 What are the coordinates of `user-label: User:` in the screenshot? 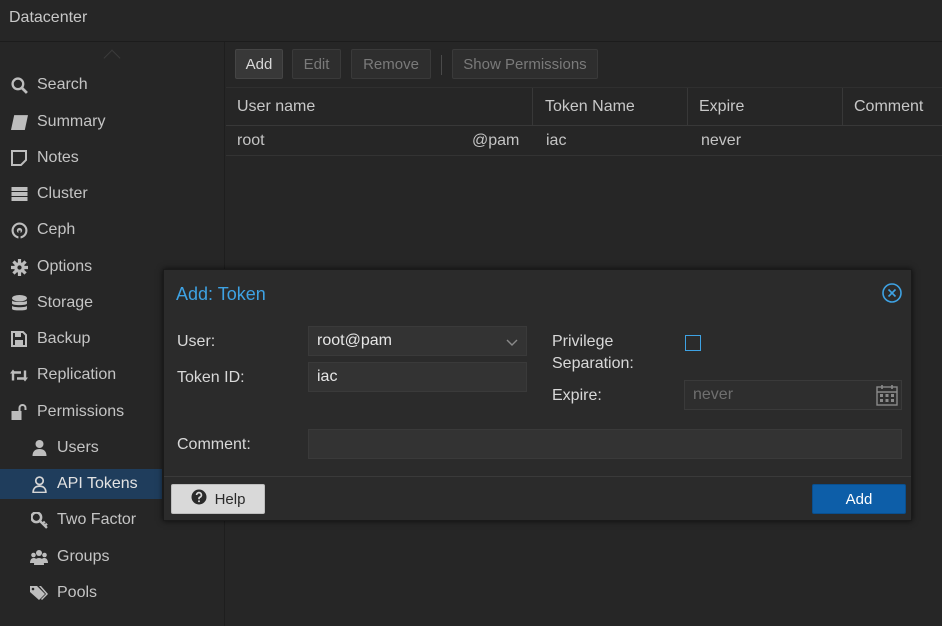 It's located at (196, 341).